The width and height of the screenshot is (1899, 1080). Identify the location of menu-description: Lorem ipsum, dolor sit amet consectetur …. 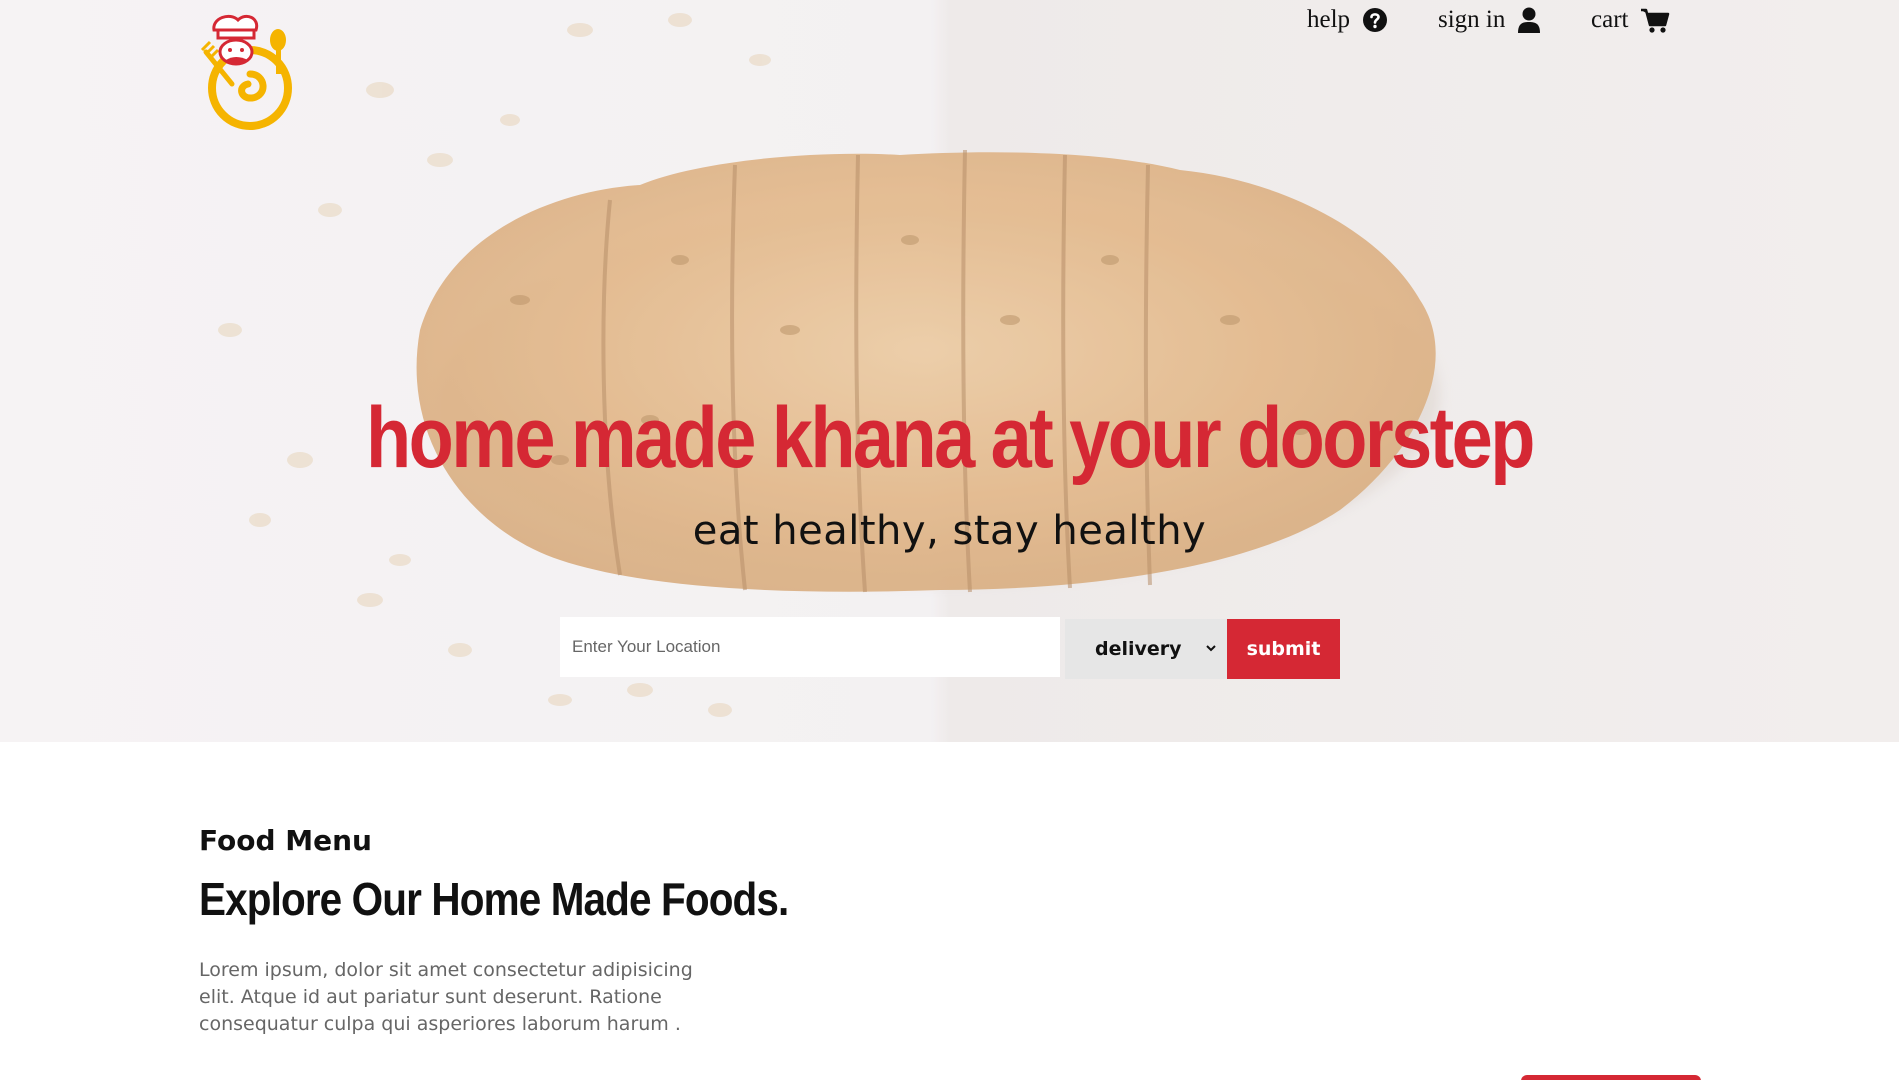
(446, 997).